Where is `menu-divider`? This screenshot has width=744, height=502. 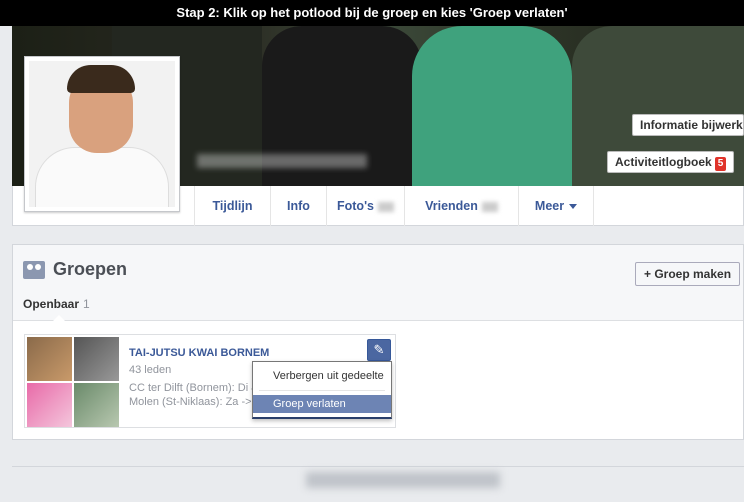
menu-divider is located at coordinates (322, 390).